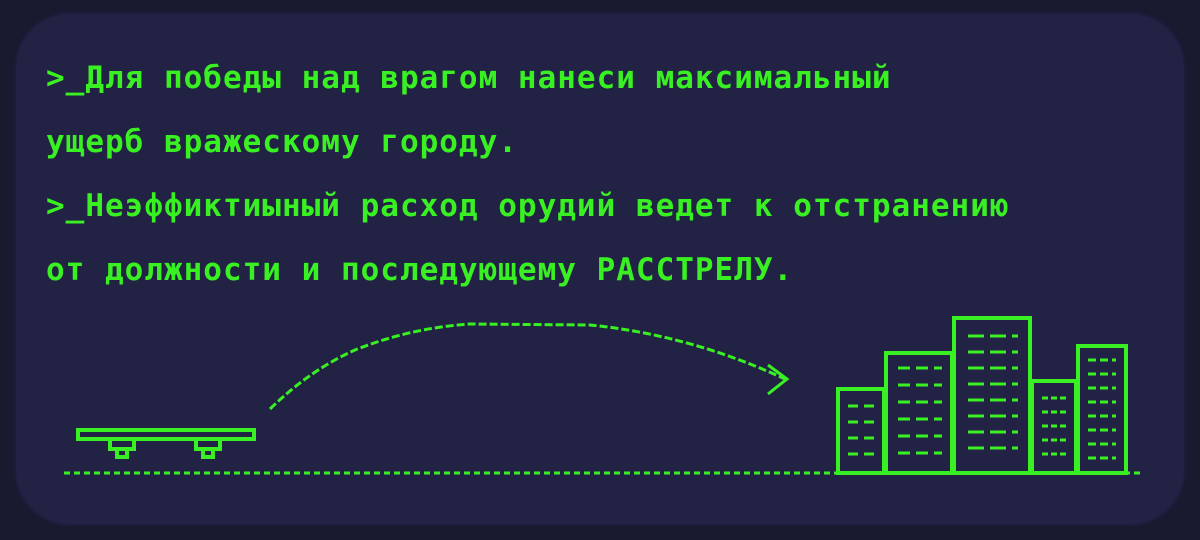 The width and height of the screenshot is (1200, 540). I want to click on trajectory-arrow, so click(527, 366).